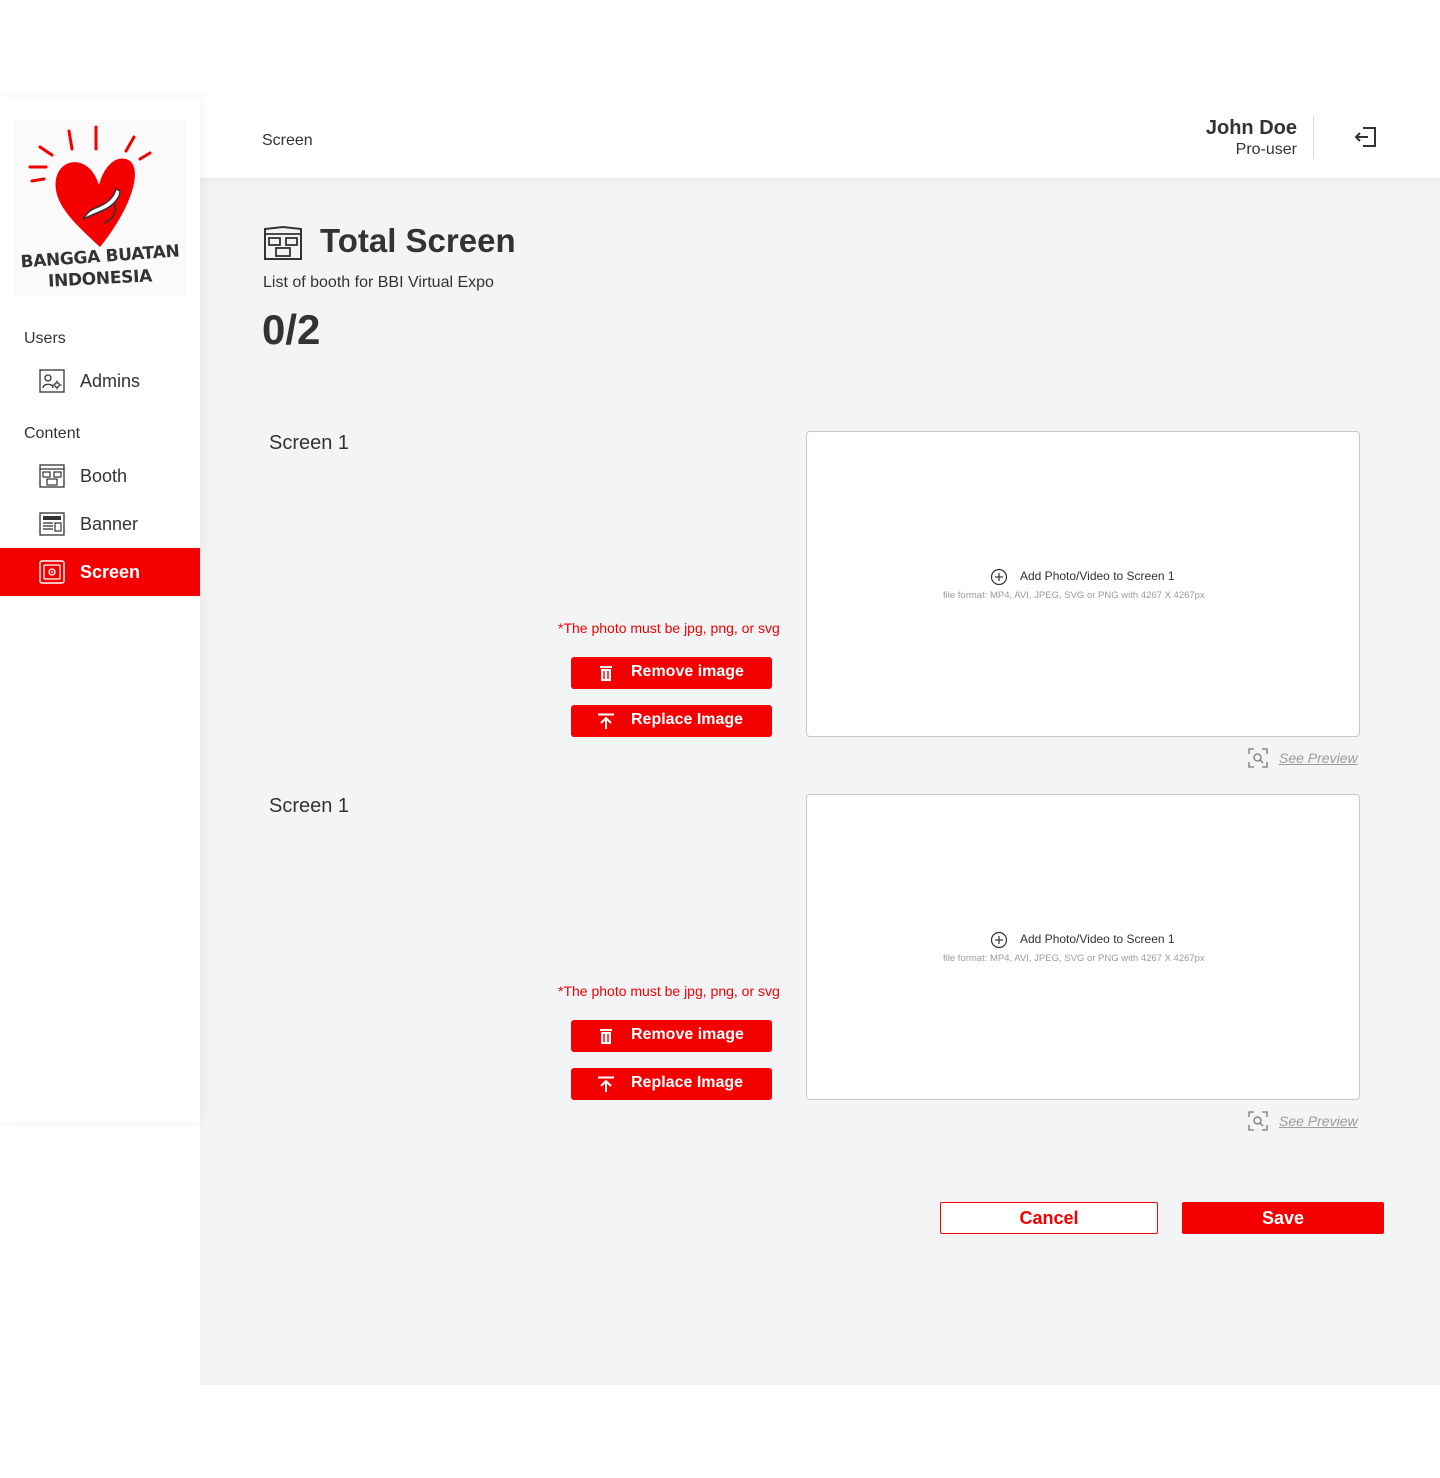  What do you see at coordinates (287, 141) in the screenshot?
I see `breadcrumb: Screen` at bounding box center [287, 141].